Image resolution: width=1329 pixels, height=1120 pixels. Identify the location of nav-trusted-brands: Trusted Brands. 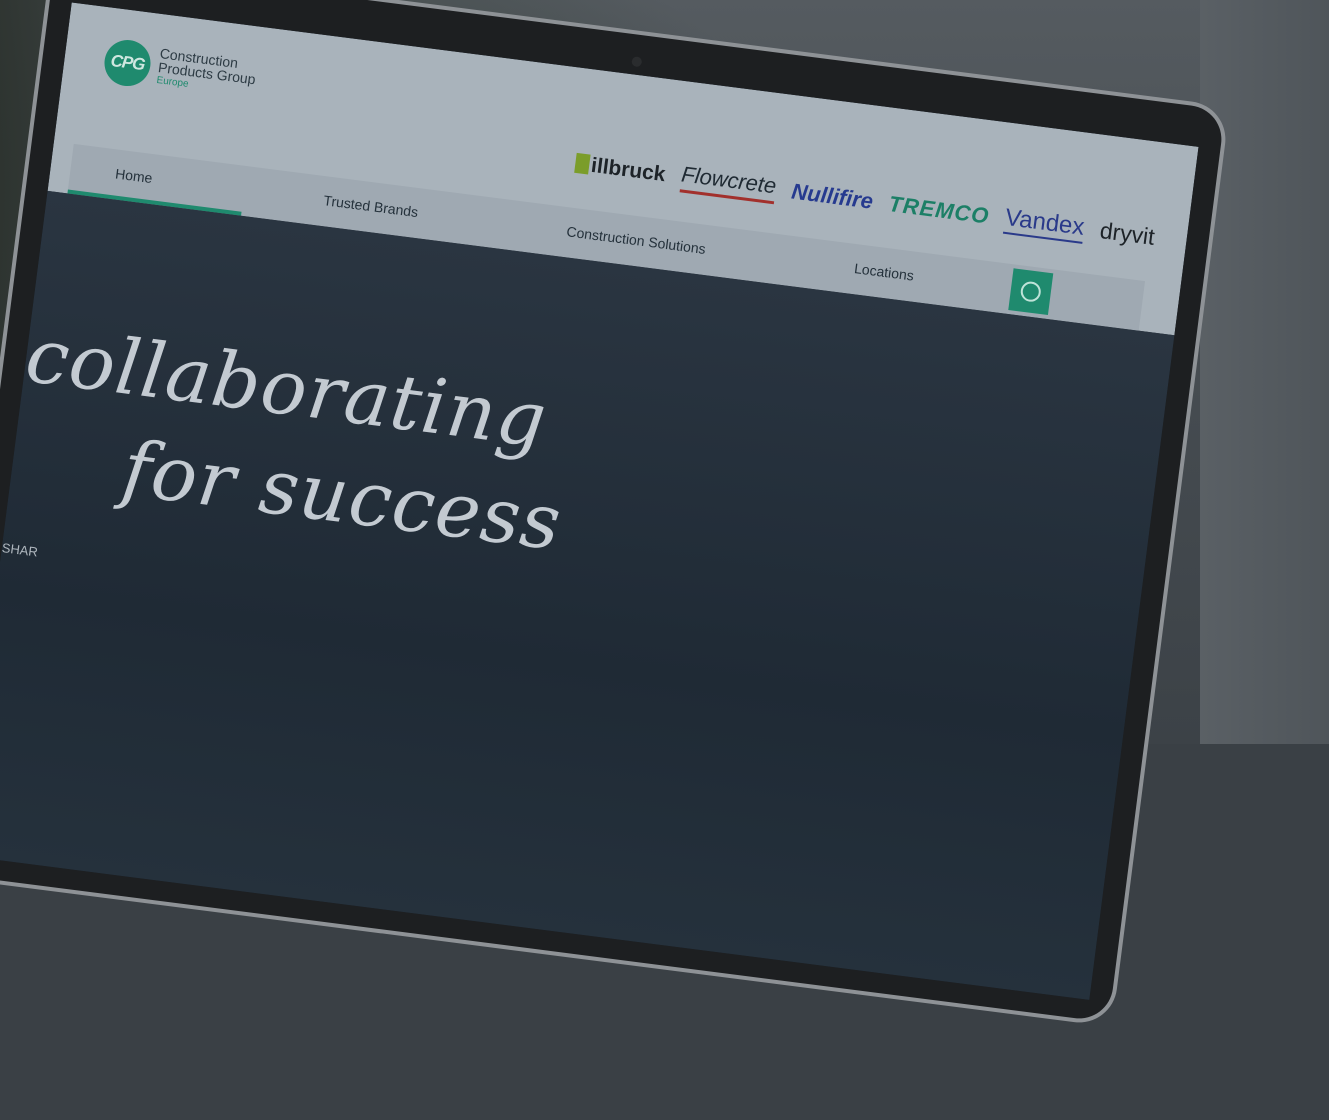
(371, 206).